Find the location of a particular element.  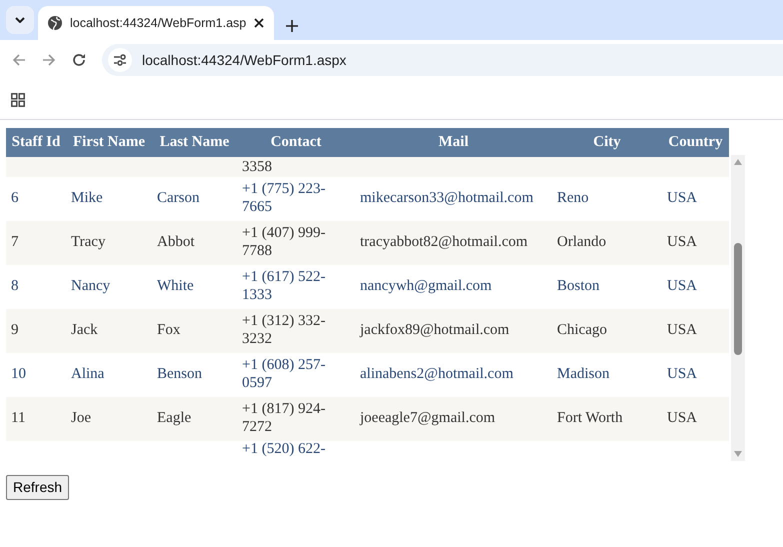

reload-icon is located at coordinates (79, 60).